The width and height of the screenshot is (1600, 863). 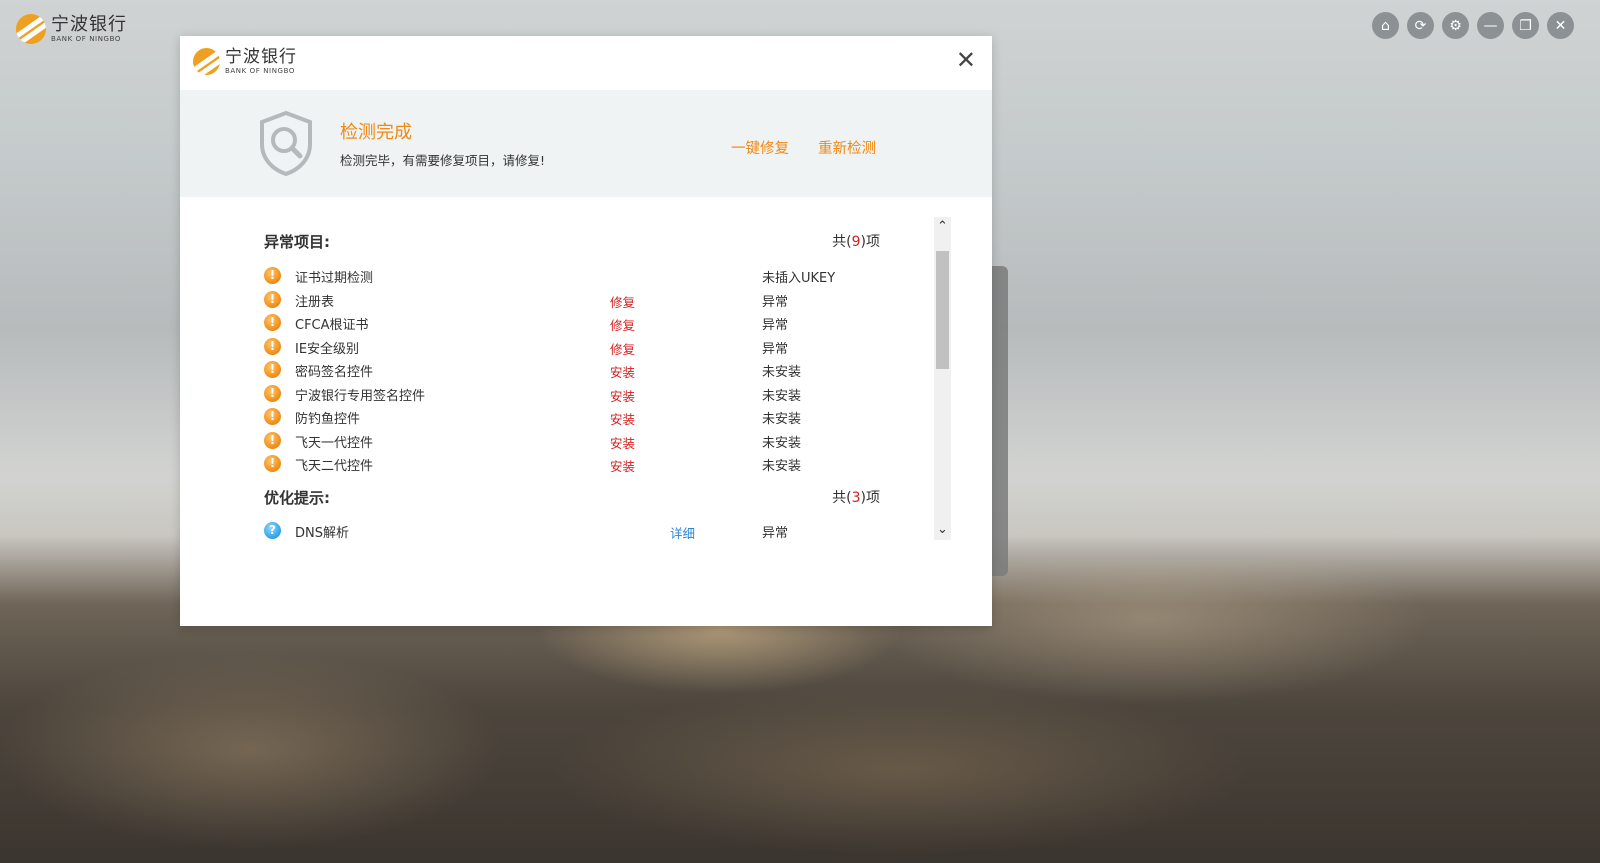 What do you see at coordinates (572, 531) in the screenshot?
I see `list-item: ? DNS解析 详细 异常` at bounding box center [572, 531].